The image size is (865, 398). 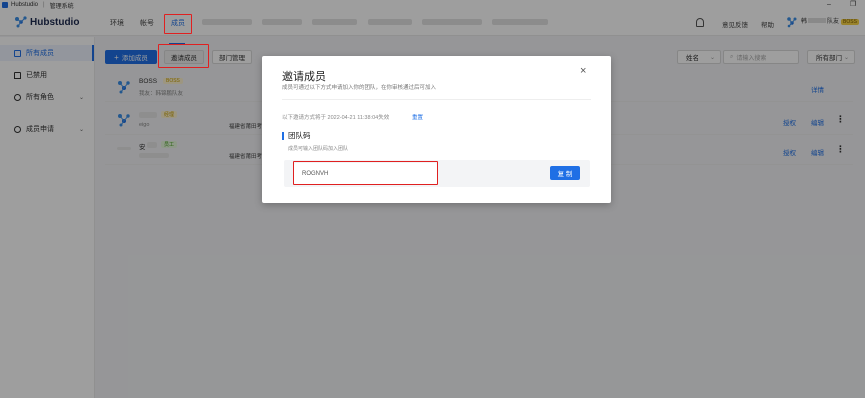 I want to click on dialog-subtitle: 成员可通过以下方式申请加入你的团队，在你审核通过后可加入, so click(x=359, y=88).